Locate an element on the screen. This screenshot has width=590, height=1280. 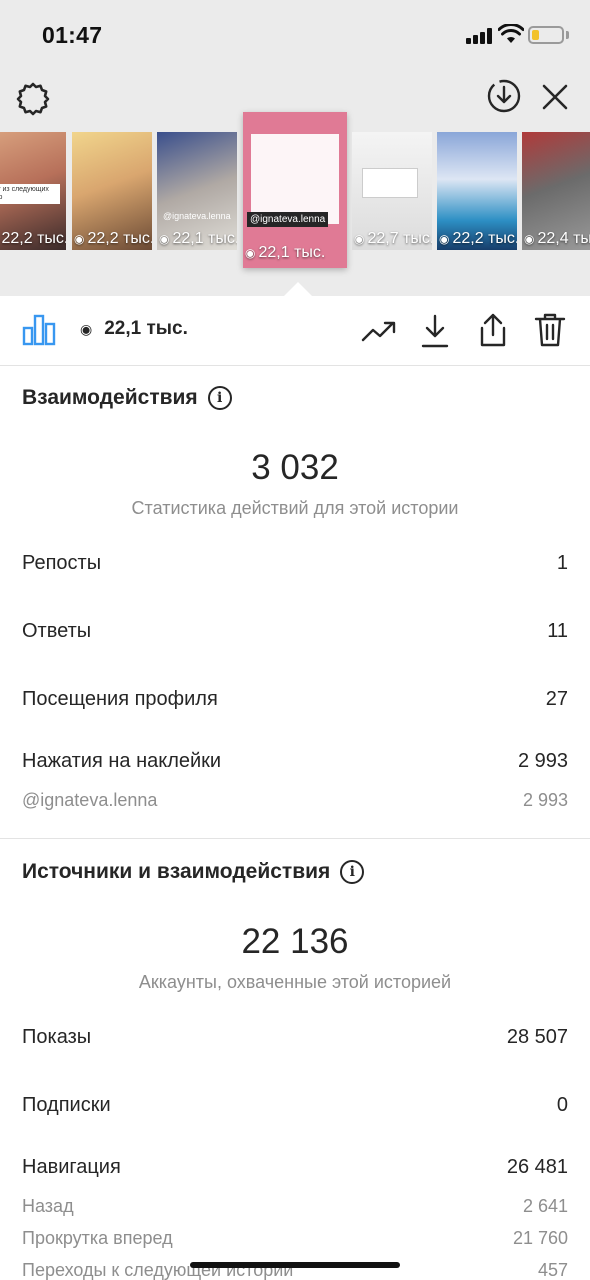
story-thumbnail: ◉ 22,7 тыс. is located at coordinates (392, 191).